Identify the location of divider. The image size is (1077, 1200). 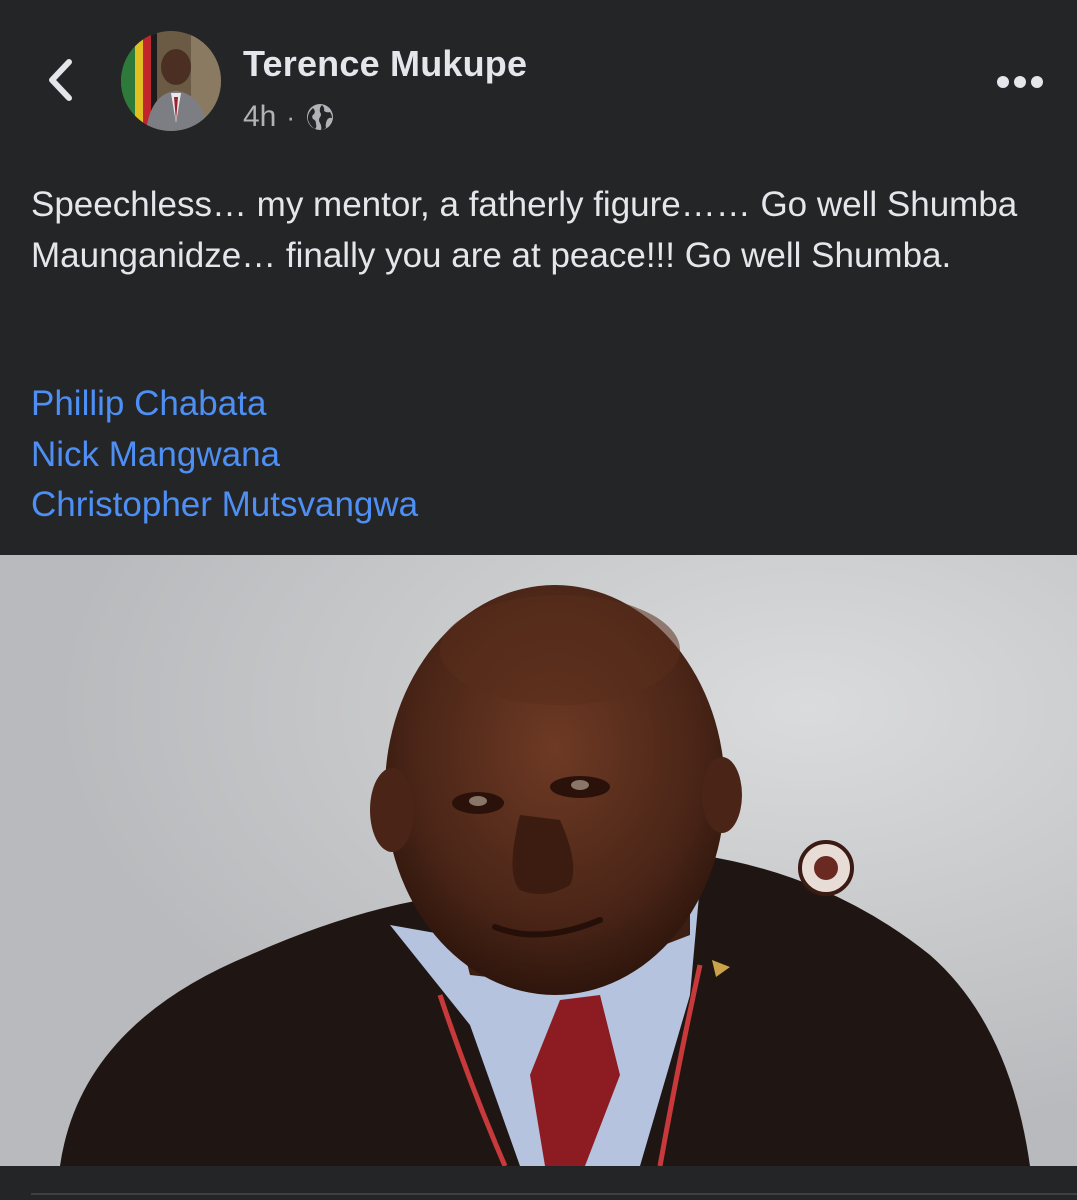
(554, 1194).